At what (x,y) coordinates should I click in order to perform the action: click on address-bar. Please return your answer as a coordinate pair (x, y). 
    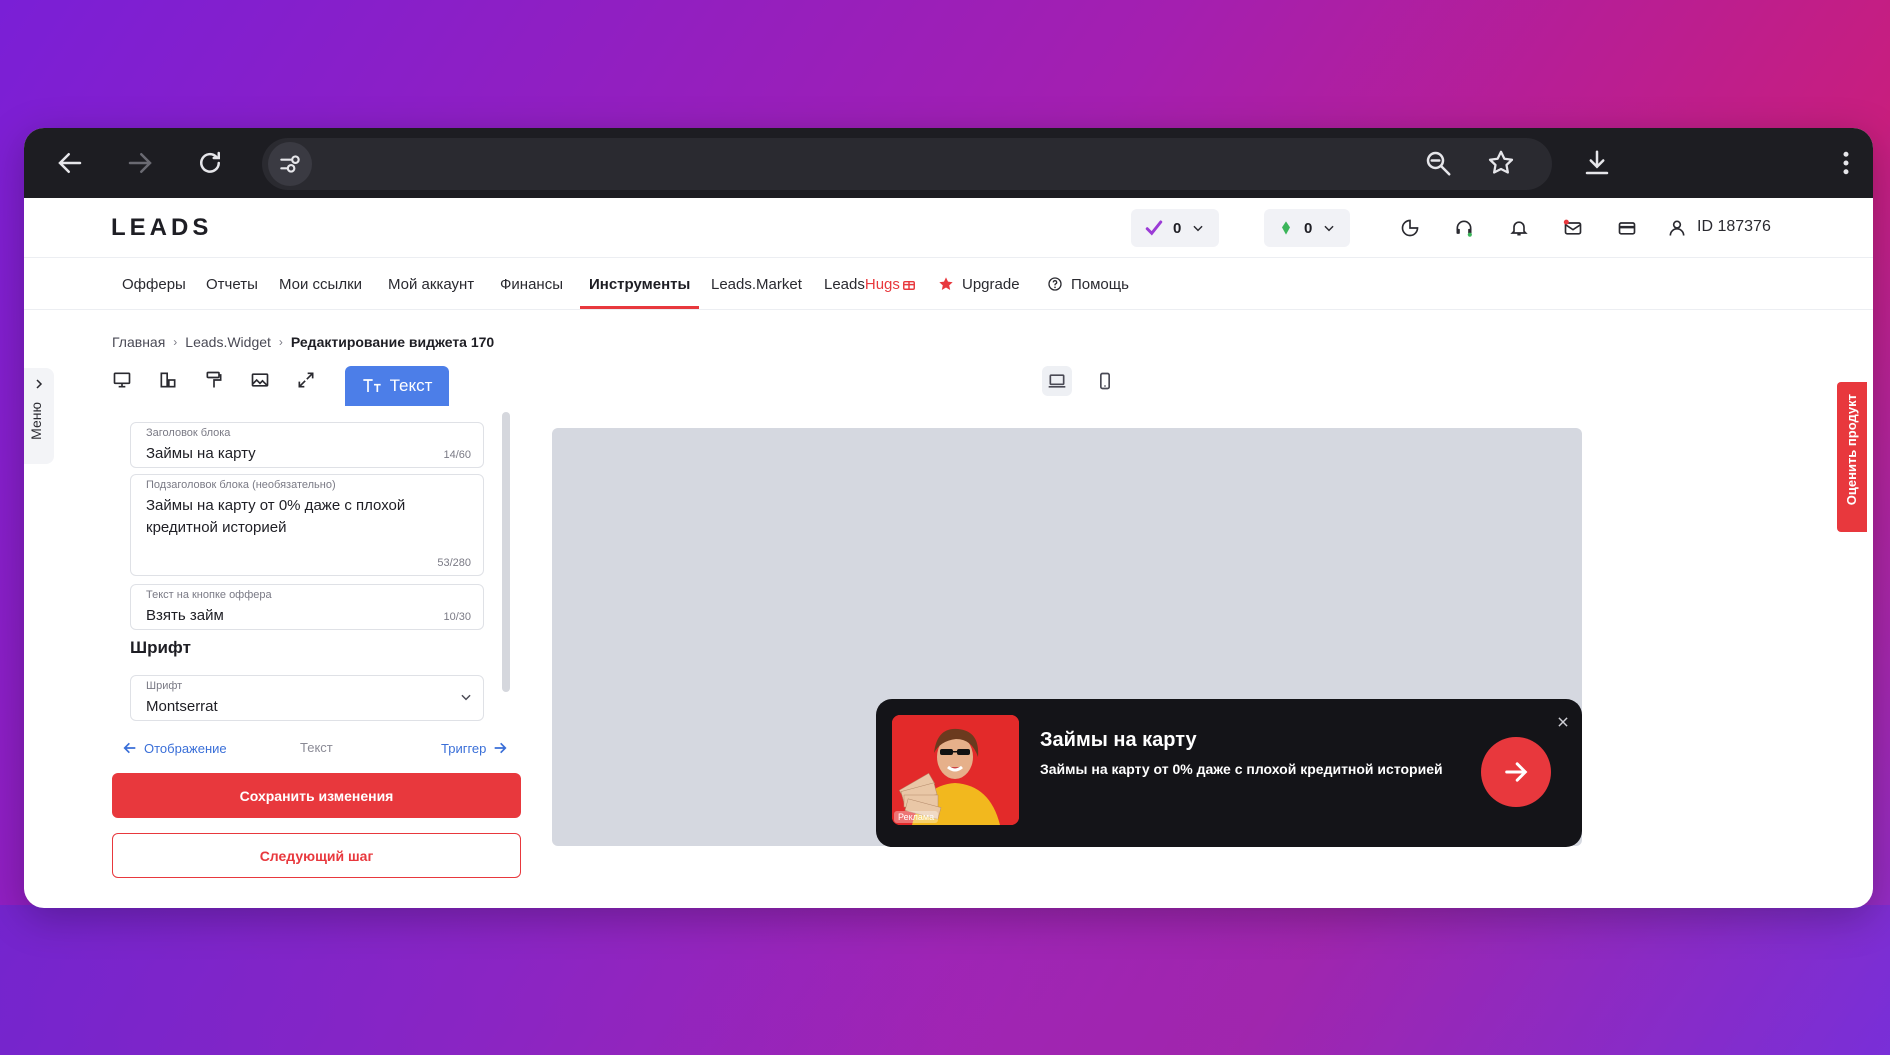
    Looking at the image, I should click on (907, 164).